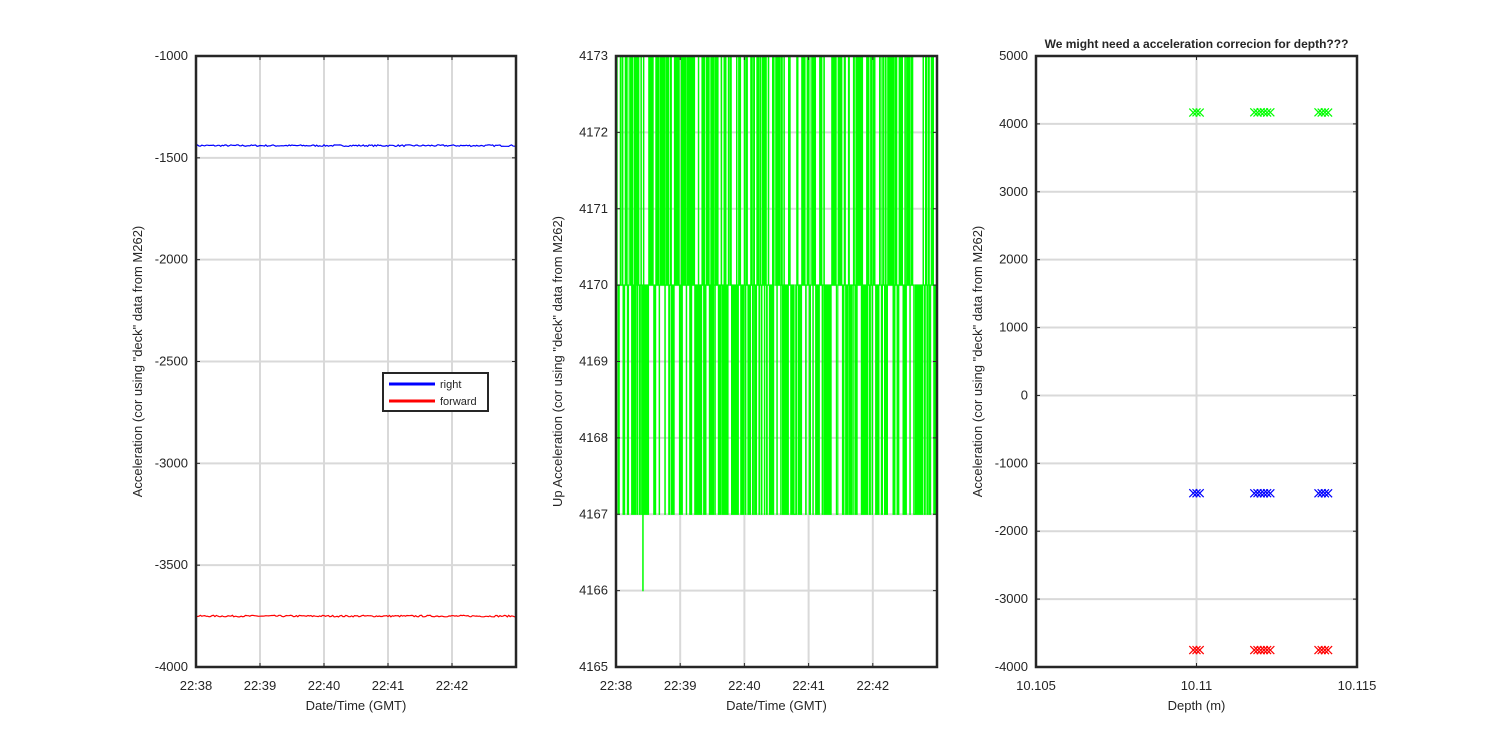 The image size is (1500, 750). What do you see at coordinates (593, 666) in the screenshot?
I see `y-tick-label: 4165` at bounding box center [593, 666].